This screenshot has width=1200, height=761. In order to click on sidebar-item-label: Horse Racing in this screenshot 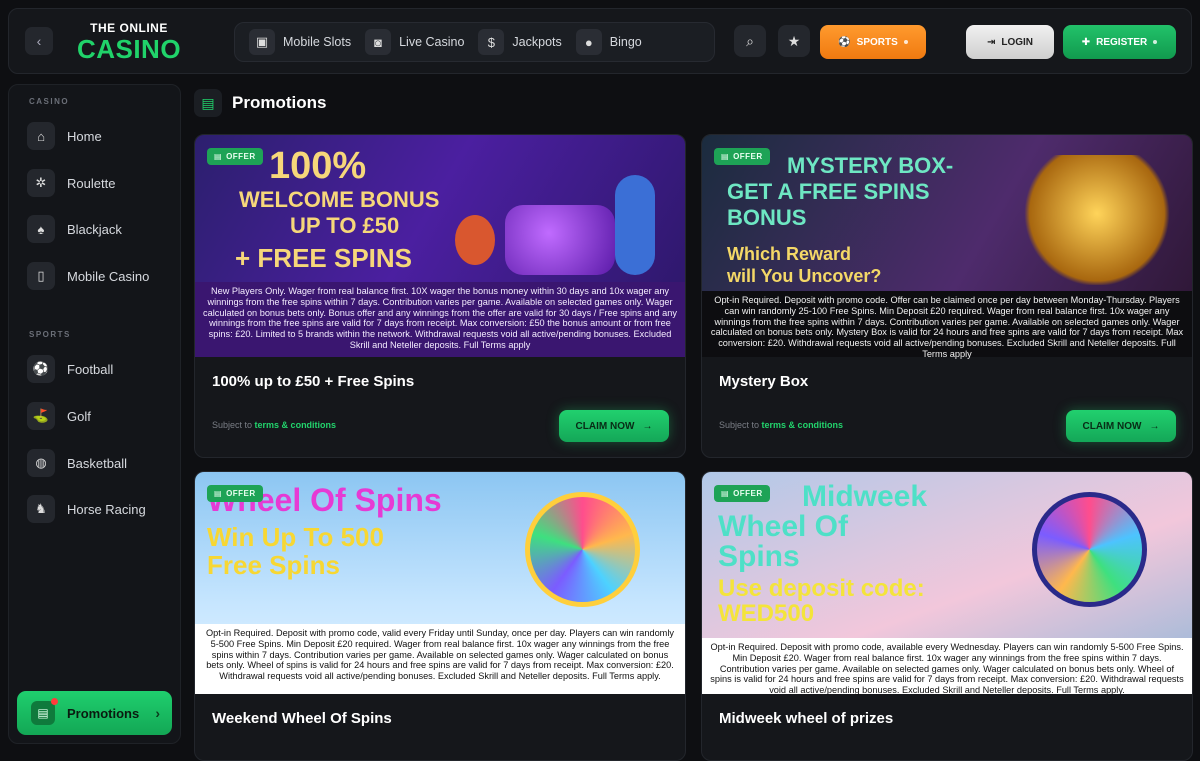, I will do `click(106, 509)`.